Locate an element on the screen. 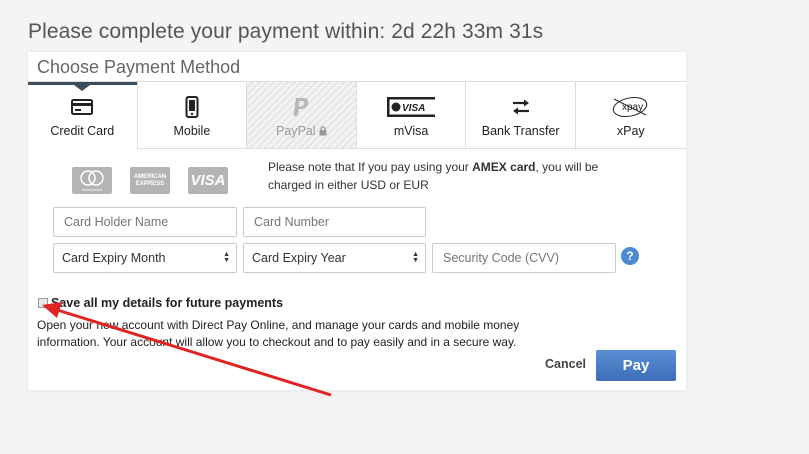 Image resolution: width=809 pixels, height=454 pixels. card-title: Choose Payment Method is located at coordinates (139, 67).